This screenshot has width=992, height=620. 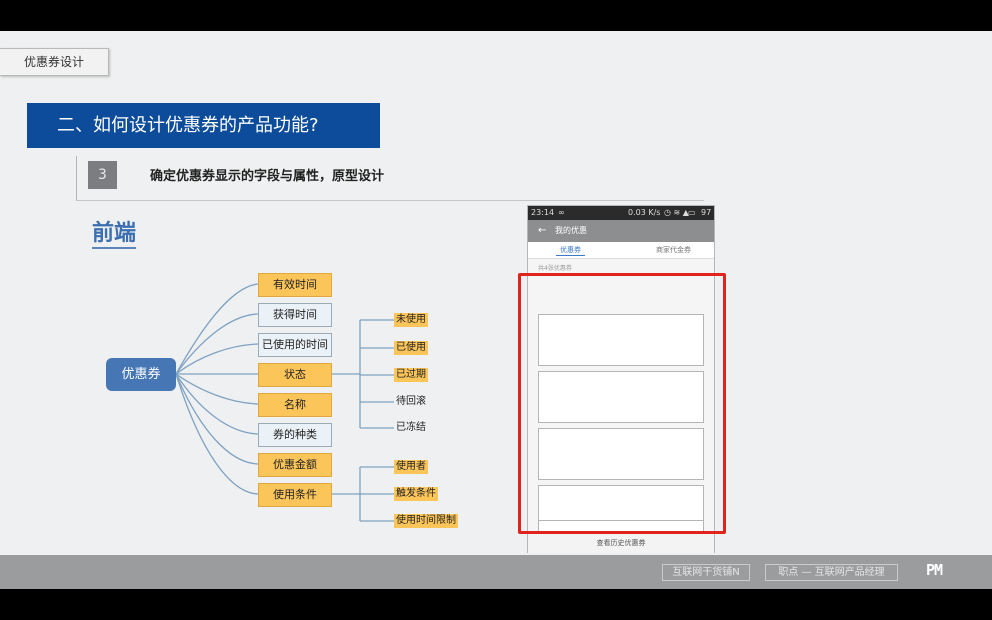 I want to click on phone-status-speed: 0.03 K/s, so click(x=644, y=212).